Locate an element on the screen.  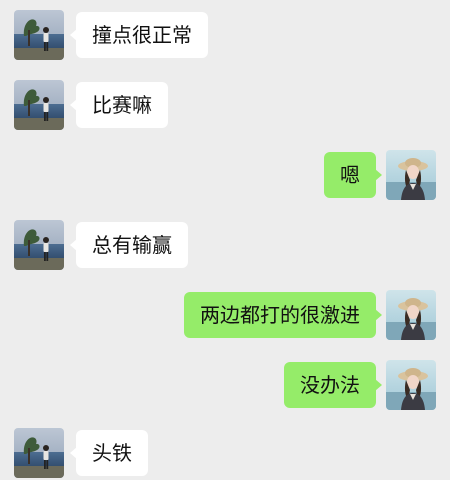
message-row: 头铁 is located at coordinates (225, 454).